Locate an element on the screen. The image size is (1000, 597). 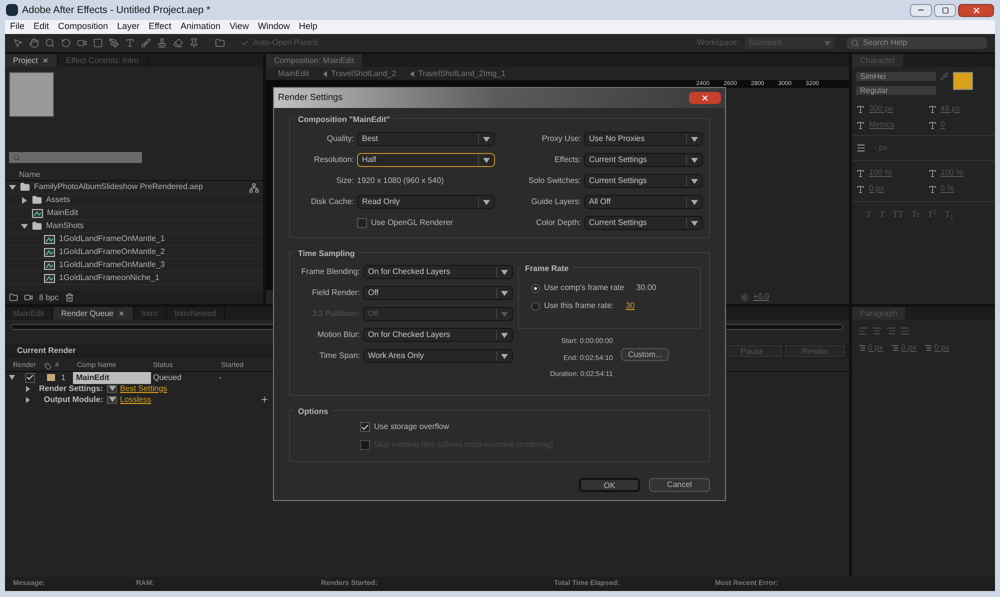
project-item-name: MainShots is located at coordinates (65, 226).